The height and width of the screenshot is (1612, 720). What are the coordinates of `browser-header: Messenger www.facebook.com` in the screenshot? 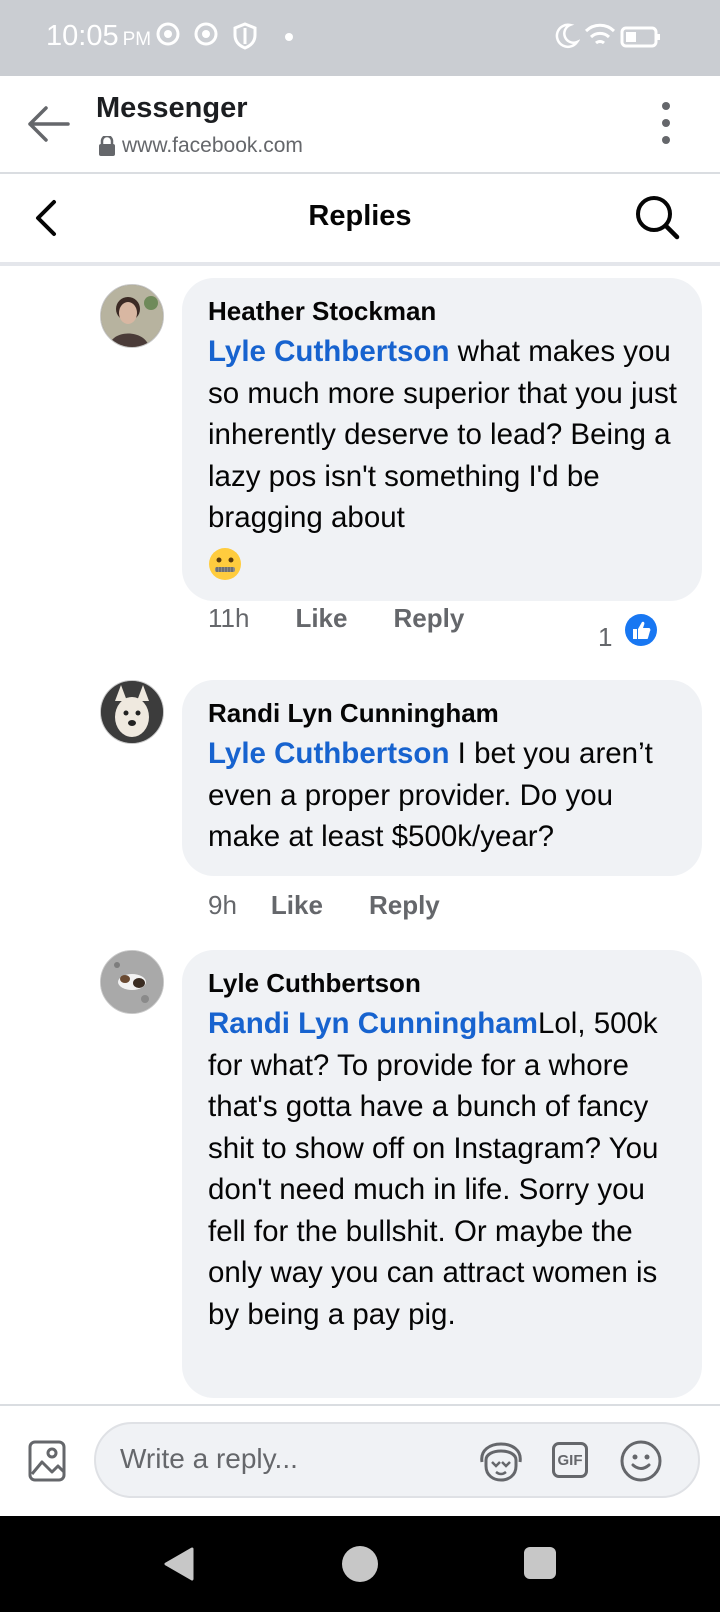 It's located at (360, 125).